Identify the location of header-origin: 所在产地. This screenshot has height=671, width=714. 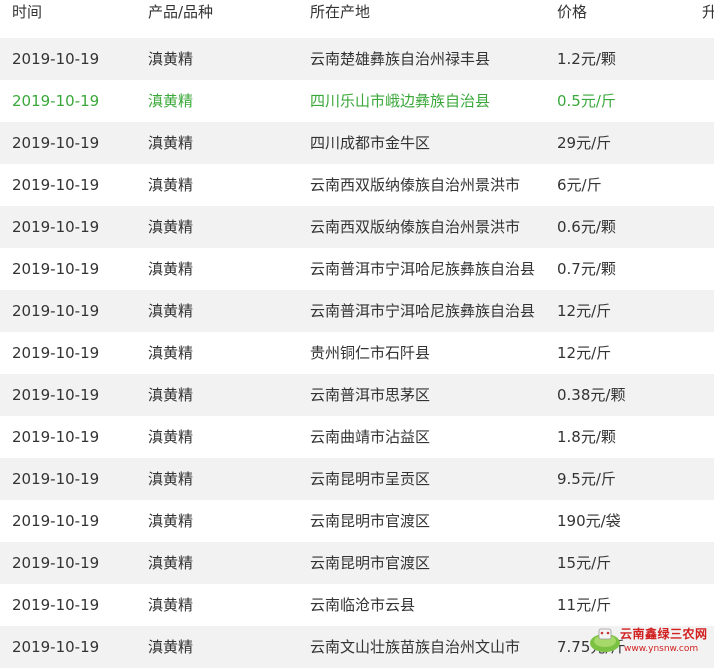
(340, 12).